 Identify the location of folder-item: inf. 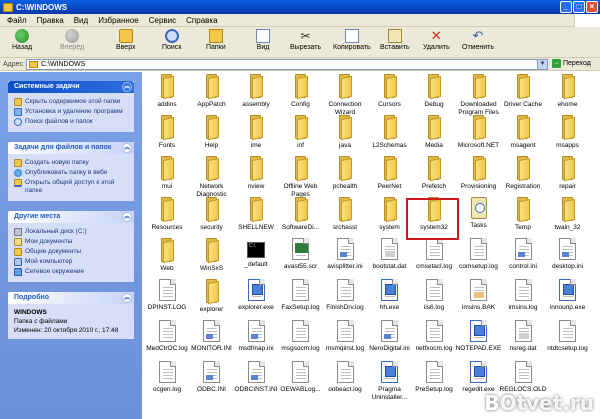
(301, 132).